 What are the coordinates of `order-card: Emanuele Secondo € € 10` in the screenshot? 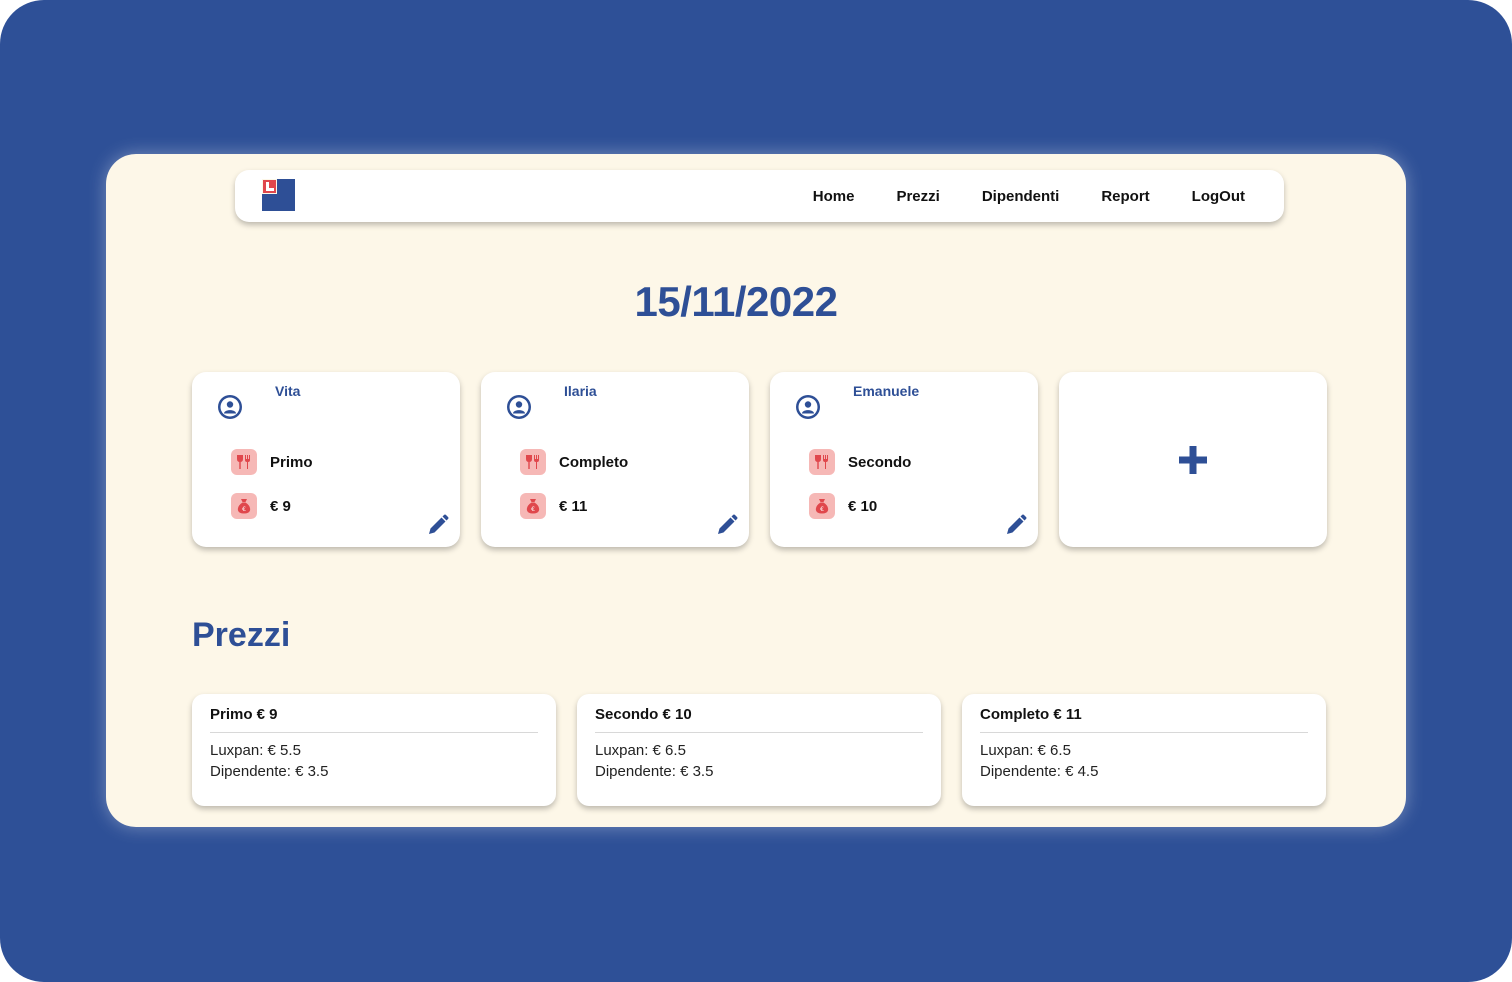 It's located at (904, 459).